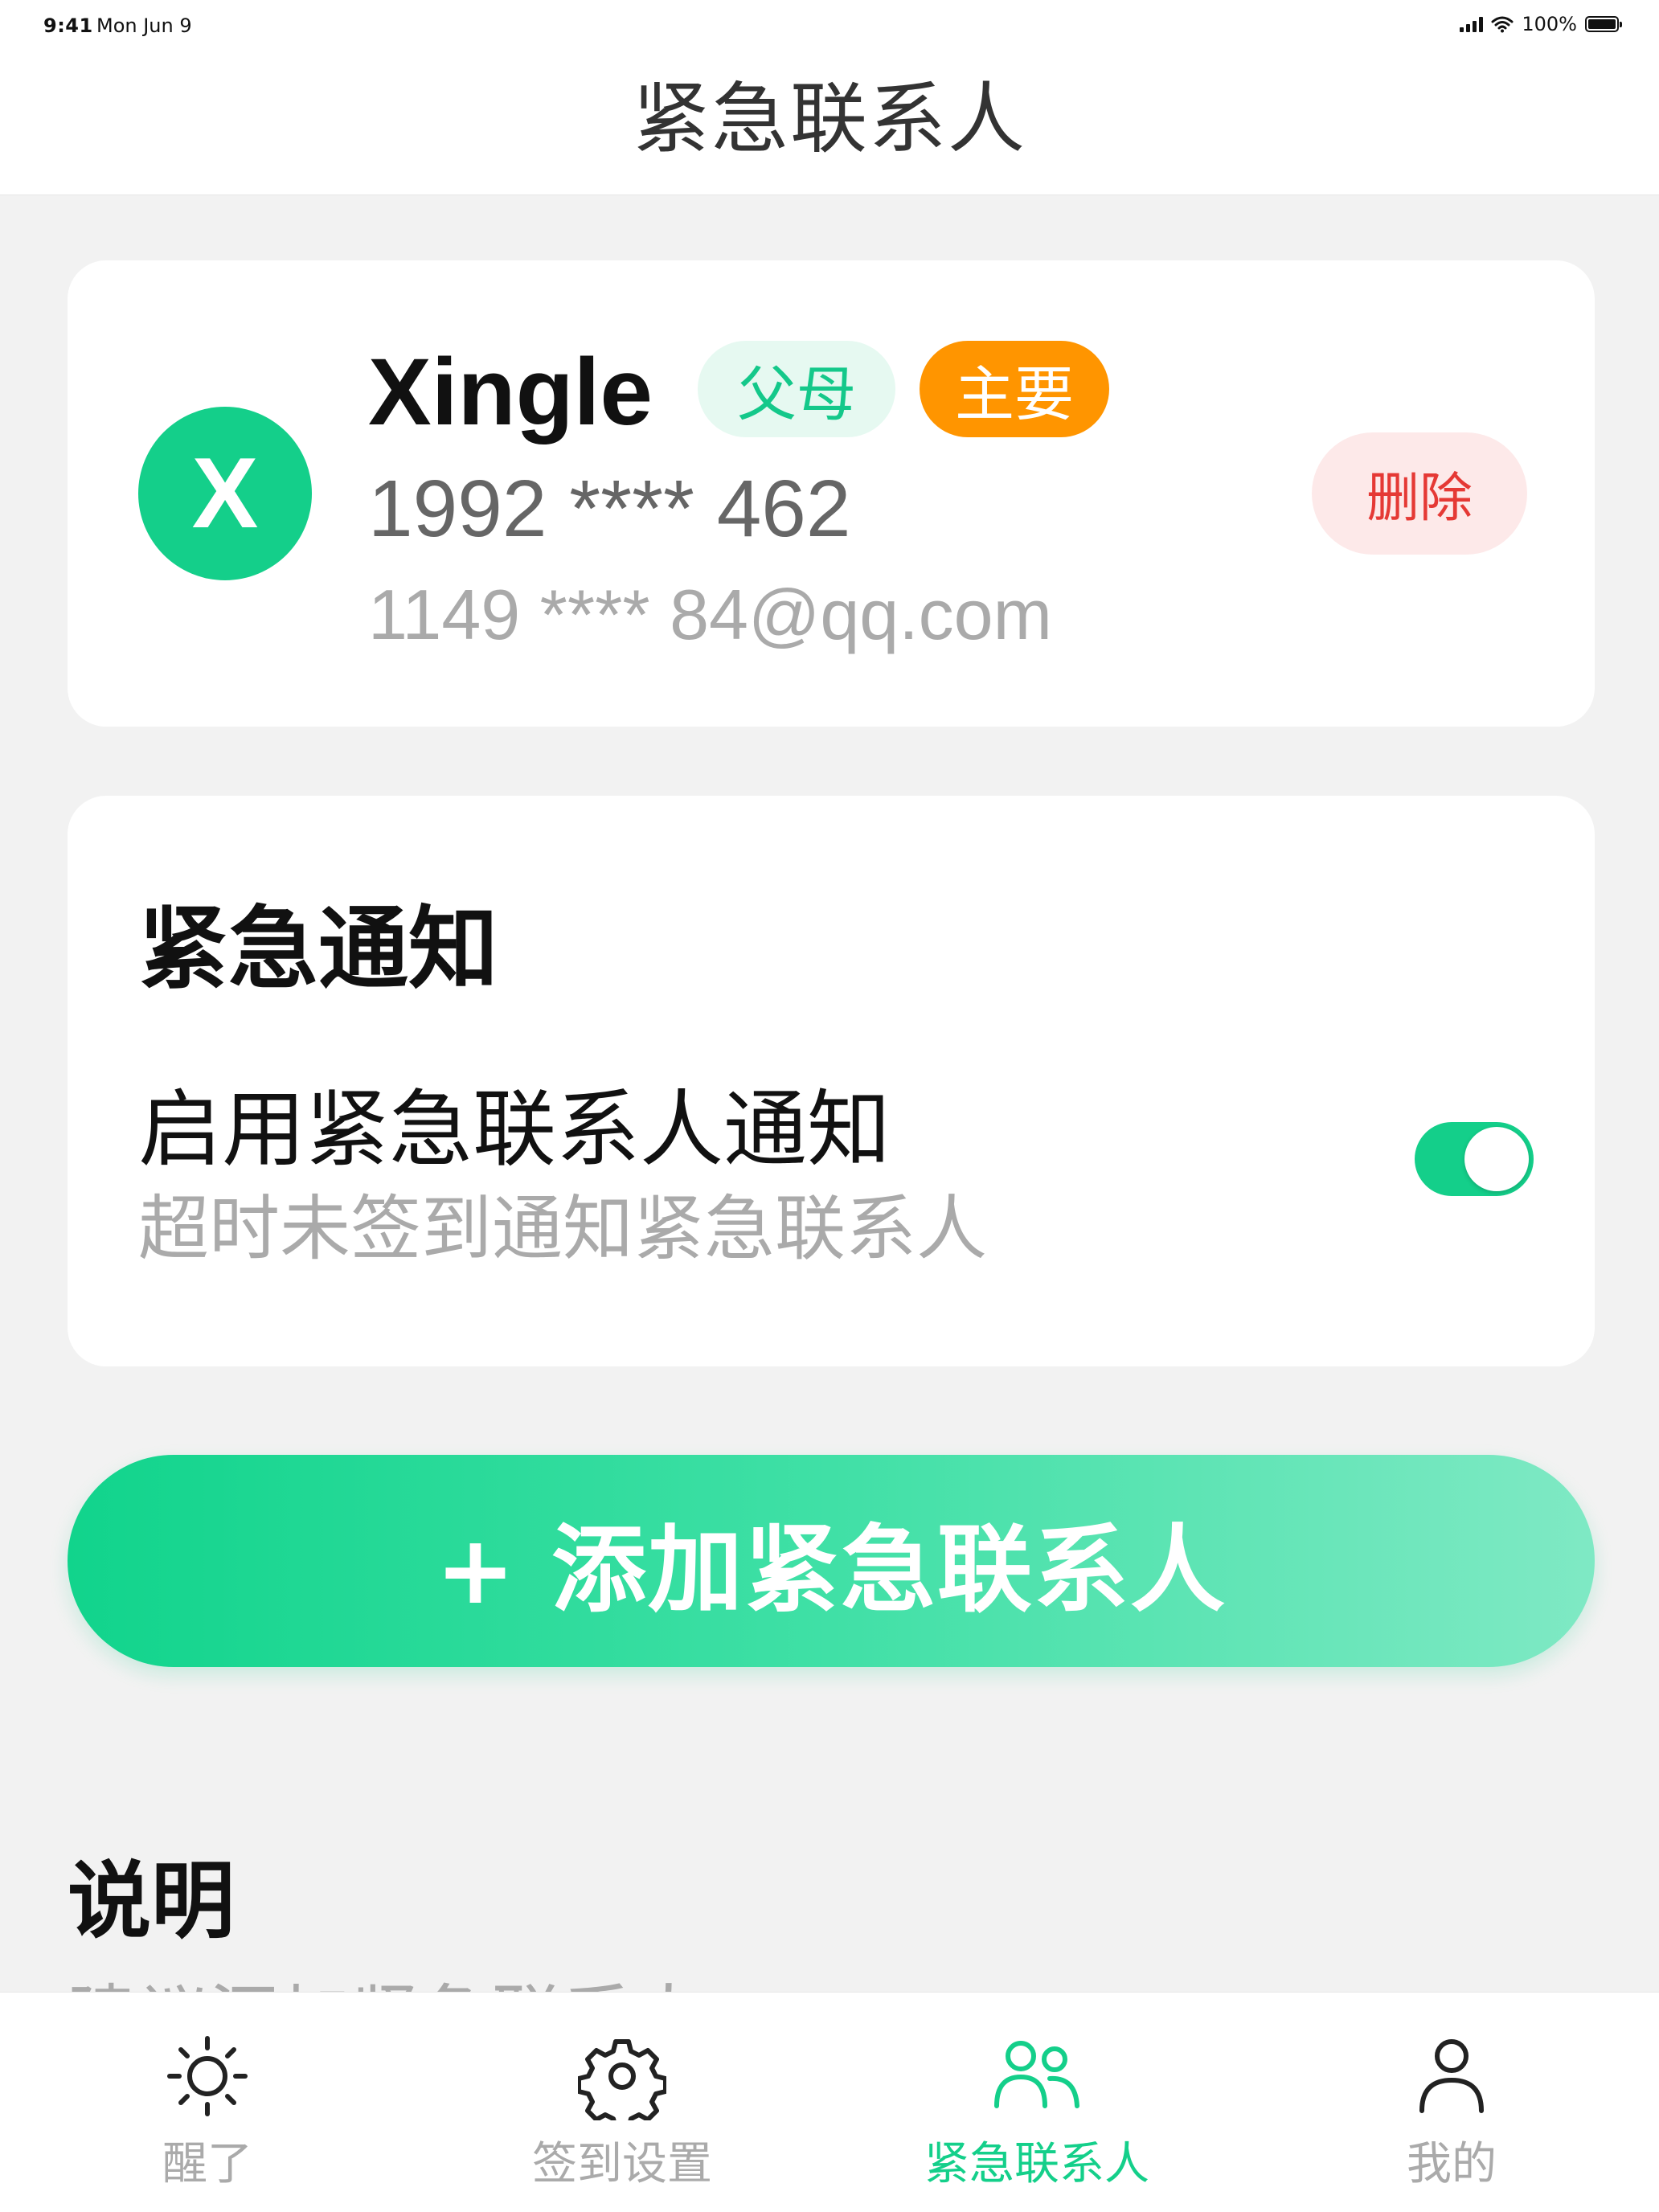 Image resolution: width=1659 pixels, height=2212 pixels. Describe the element at coordinates (1037, 2076) in the screenshot. I see `people-icon` at that location.